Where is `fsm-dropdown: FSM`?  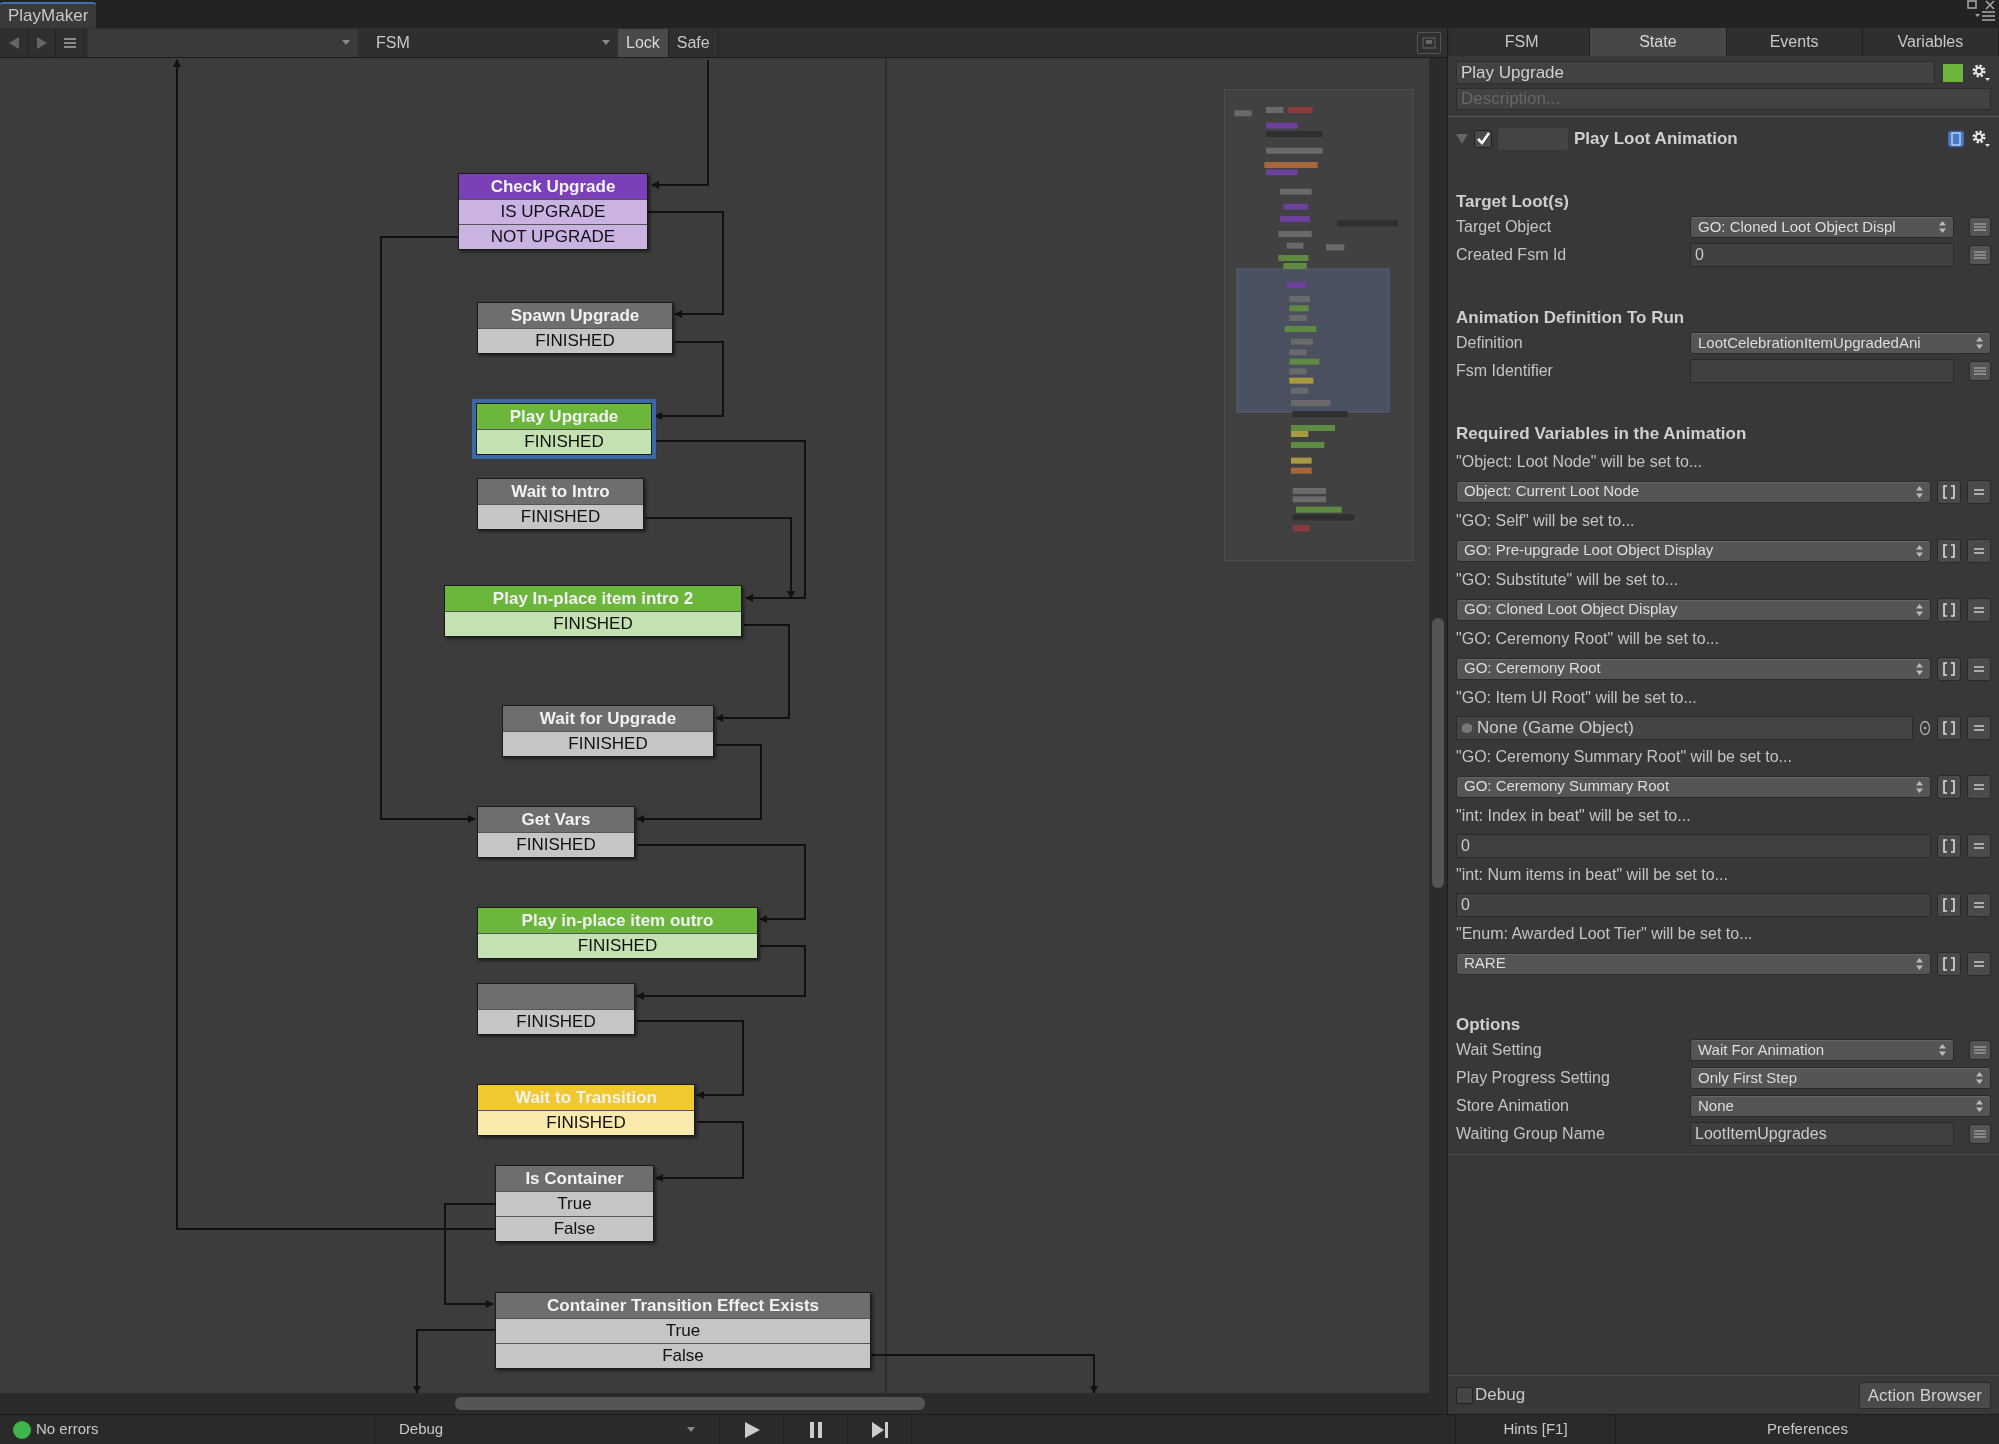
fsm-dropdown: FSM is located at coordinates (493, 42).